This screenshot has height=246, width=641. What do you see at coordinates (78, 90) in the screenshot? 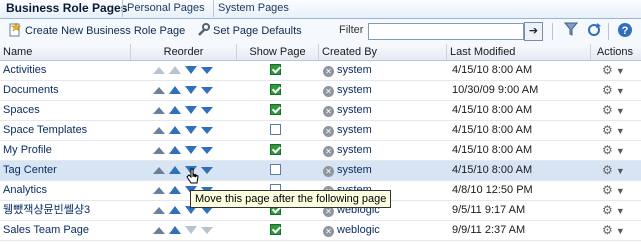
I see `page-name-link: Documents` at bounding box center [78, 90].